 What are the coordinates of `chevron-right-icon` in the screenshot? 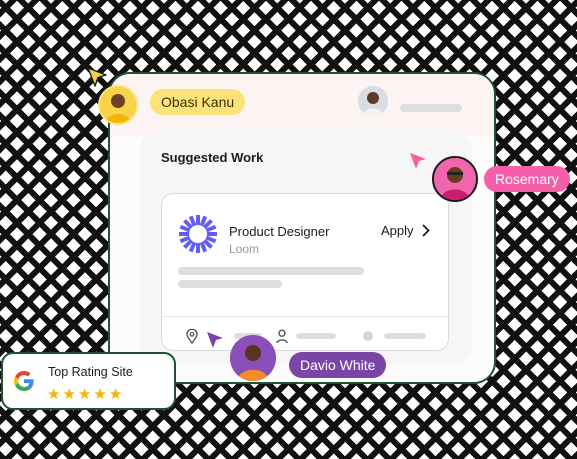 It's located at (425, 230).